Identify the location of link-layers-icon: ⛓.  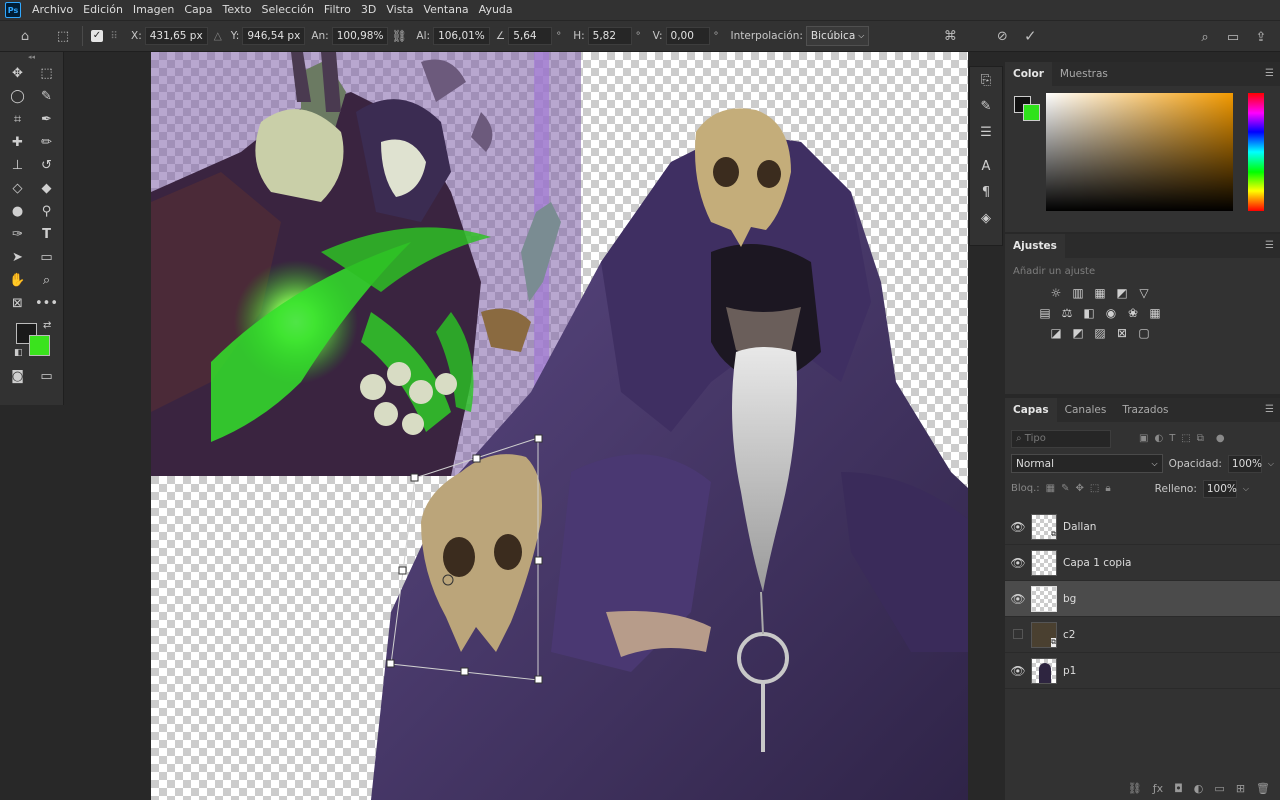
(1135, 788).